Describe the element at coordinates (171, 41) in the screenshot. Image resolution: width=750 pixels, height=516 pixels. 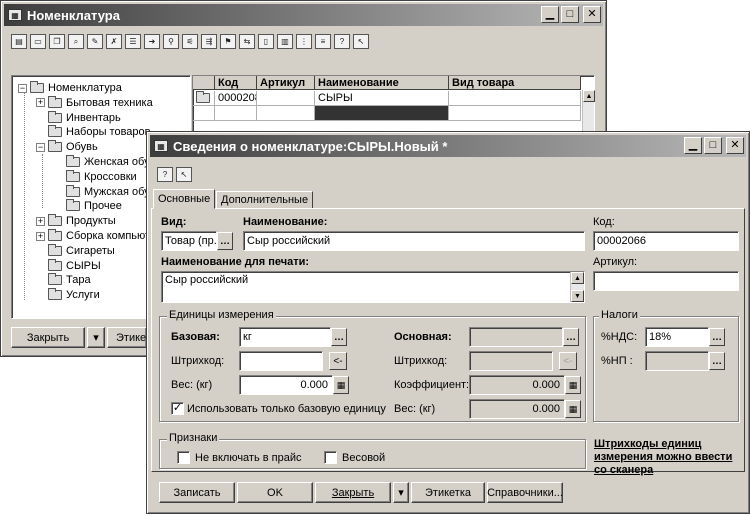
I see `filter-icon: ⚲` at that location.